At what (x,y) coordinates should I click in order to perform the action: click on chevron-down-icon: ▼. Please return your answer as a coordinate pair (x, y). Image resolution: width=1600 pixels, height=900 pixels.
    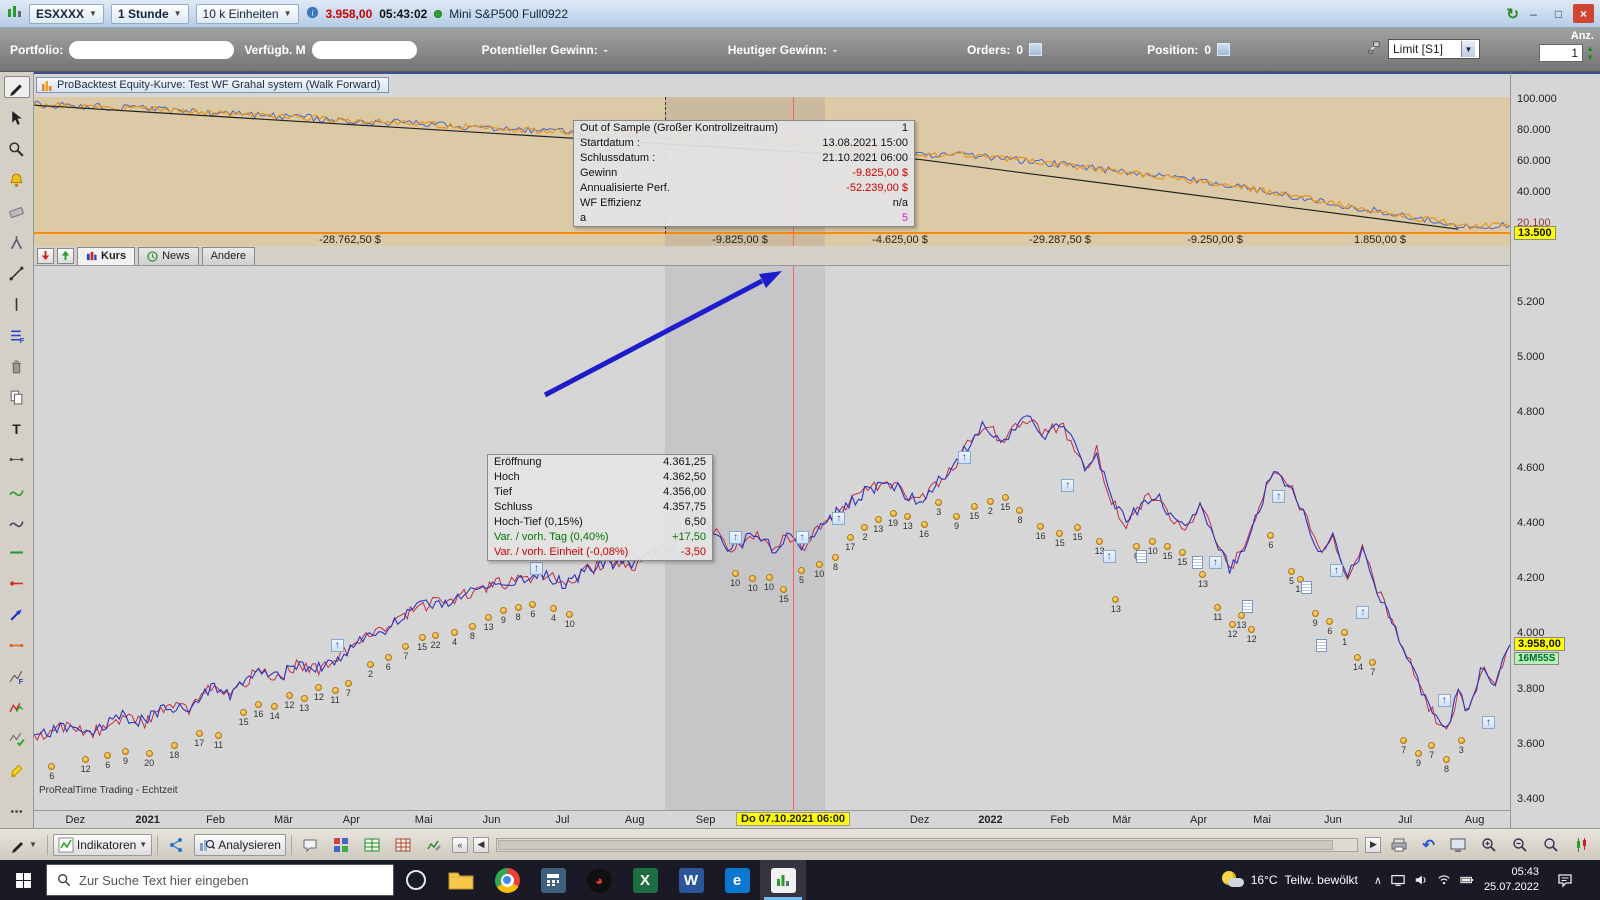
    Looking at the image, I should click on (1468, 49).